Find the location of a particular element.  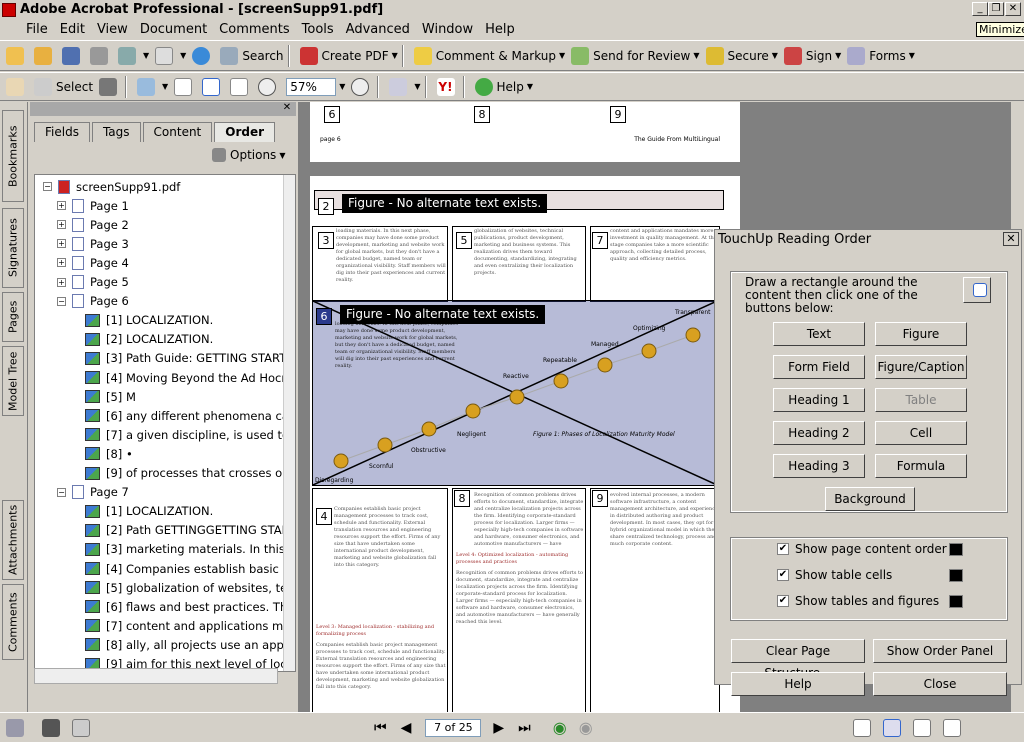

show-tables-figures-checkbox: ✔ Show tables and figures is located at coordinates (858, 601).